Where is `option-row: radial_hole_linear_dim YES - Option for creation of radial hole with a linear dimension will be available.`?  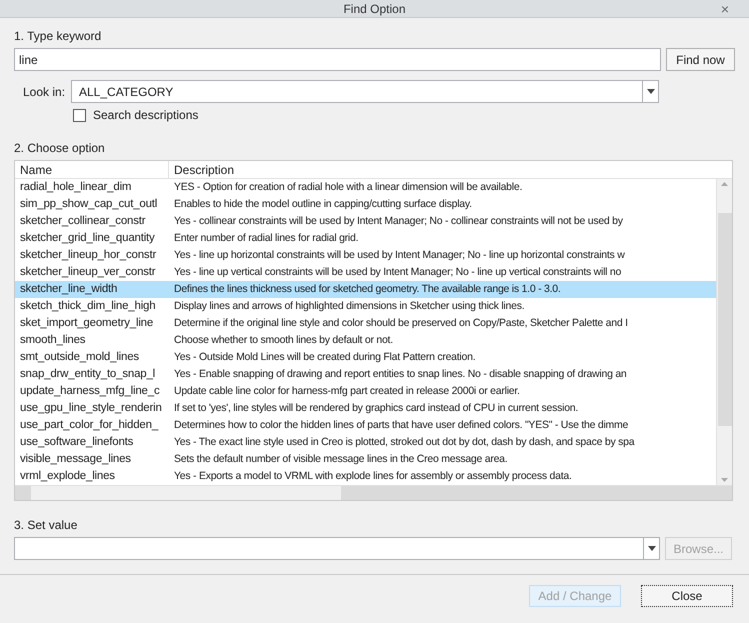
option-row: radial_hole_linear_dim YES - Option for creation of radial hole with a linear dimension will be available. is located at coordinates (365, 187).